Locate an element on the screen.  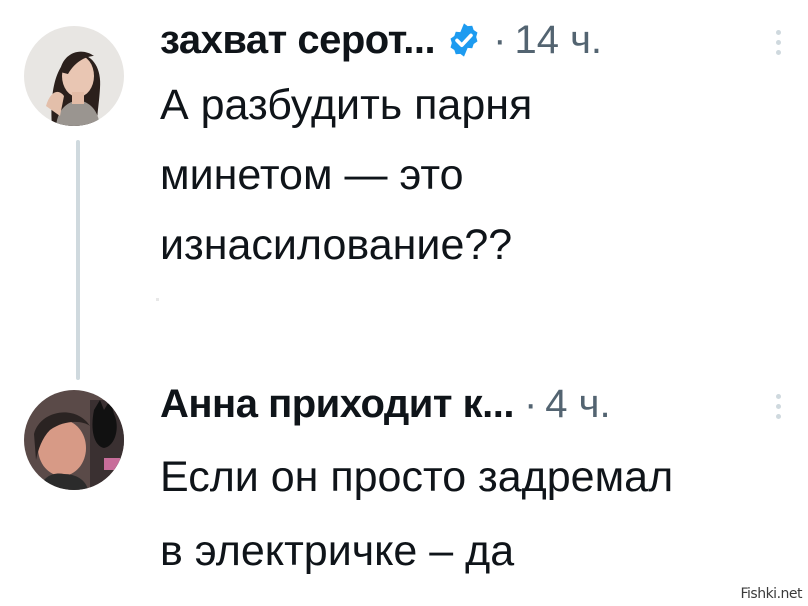
verified-badge-icon is located at coordinates (464, 40).